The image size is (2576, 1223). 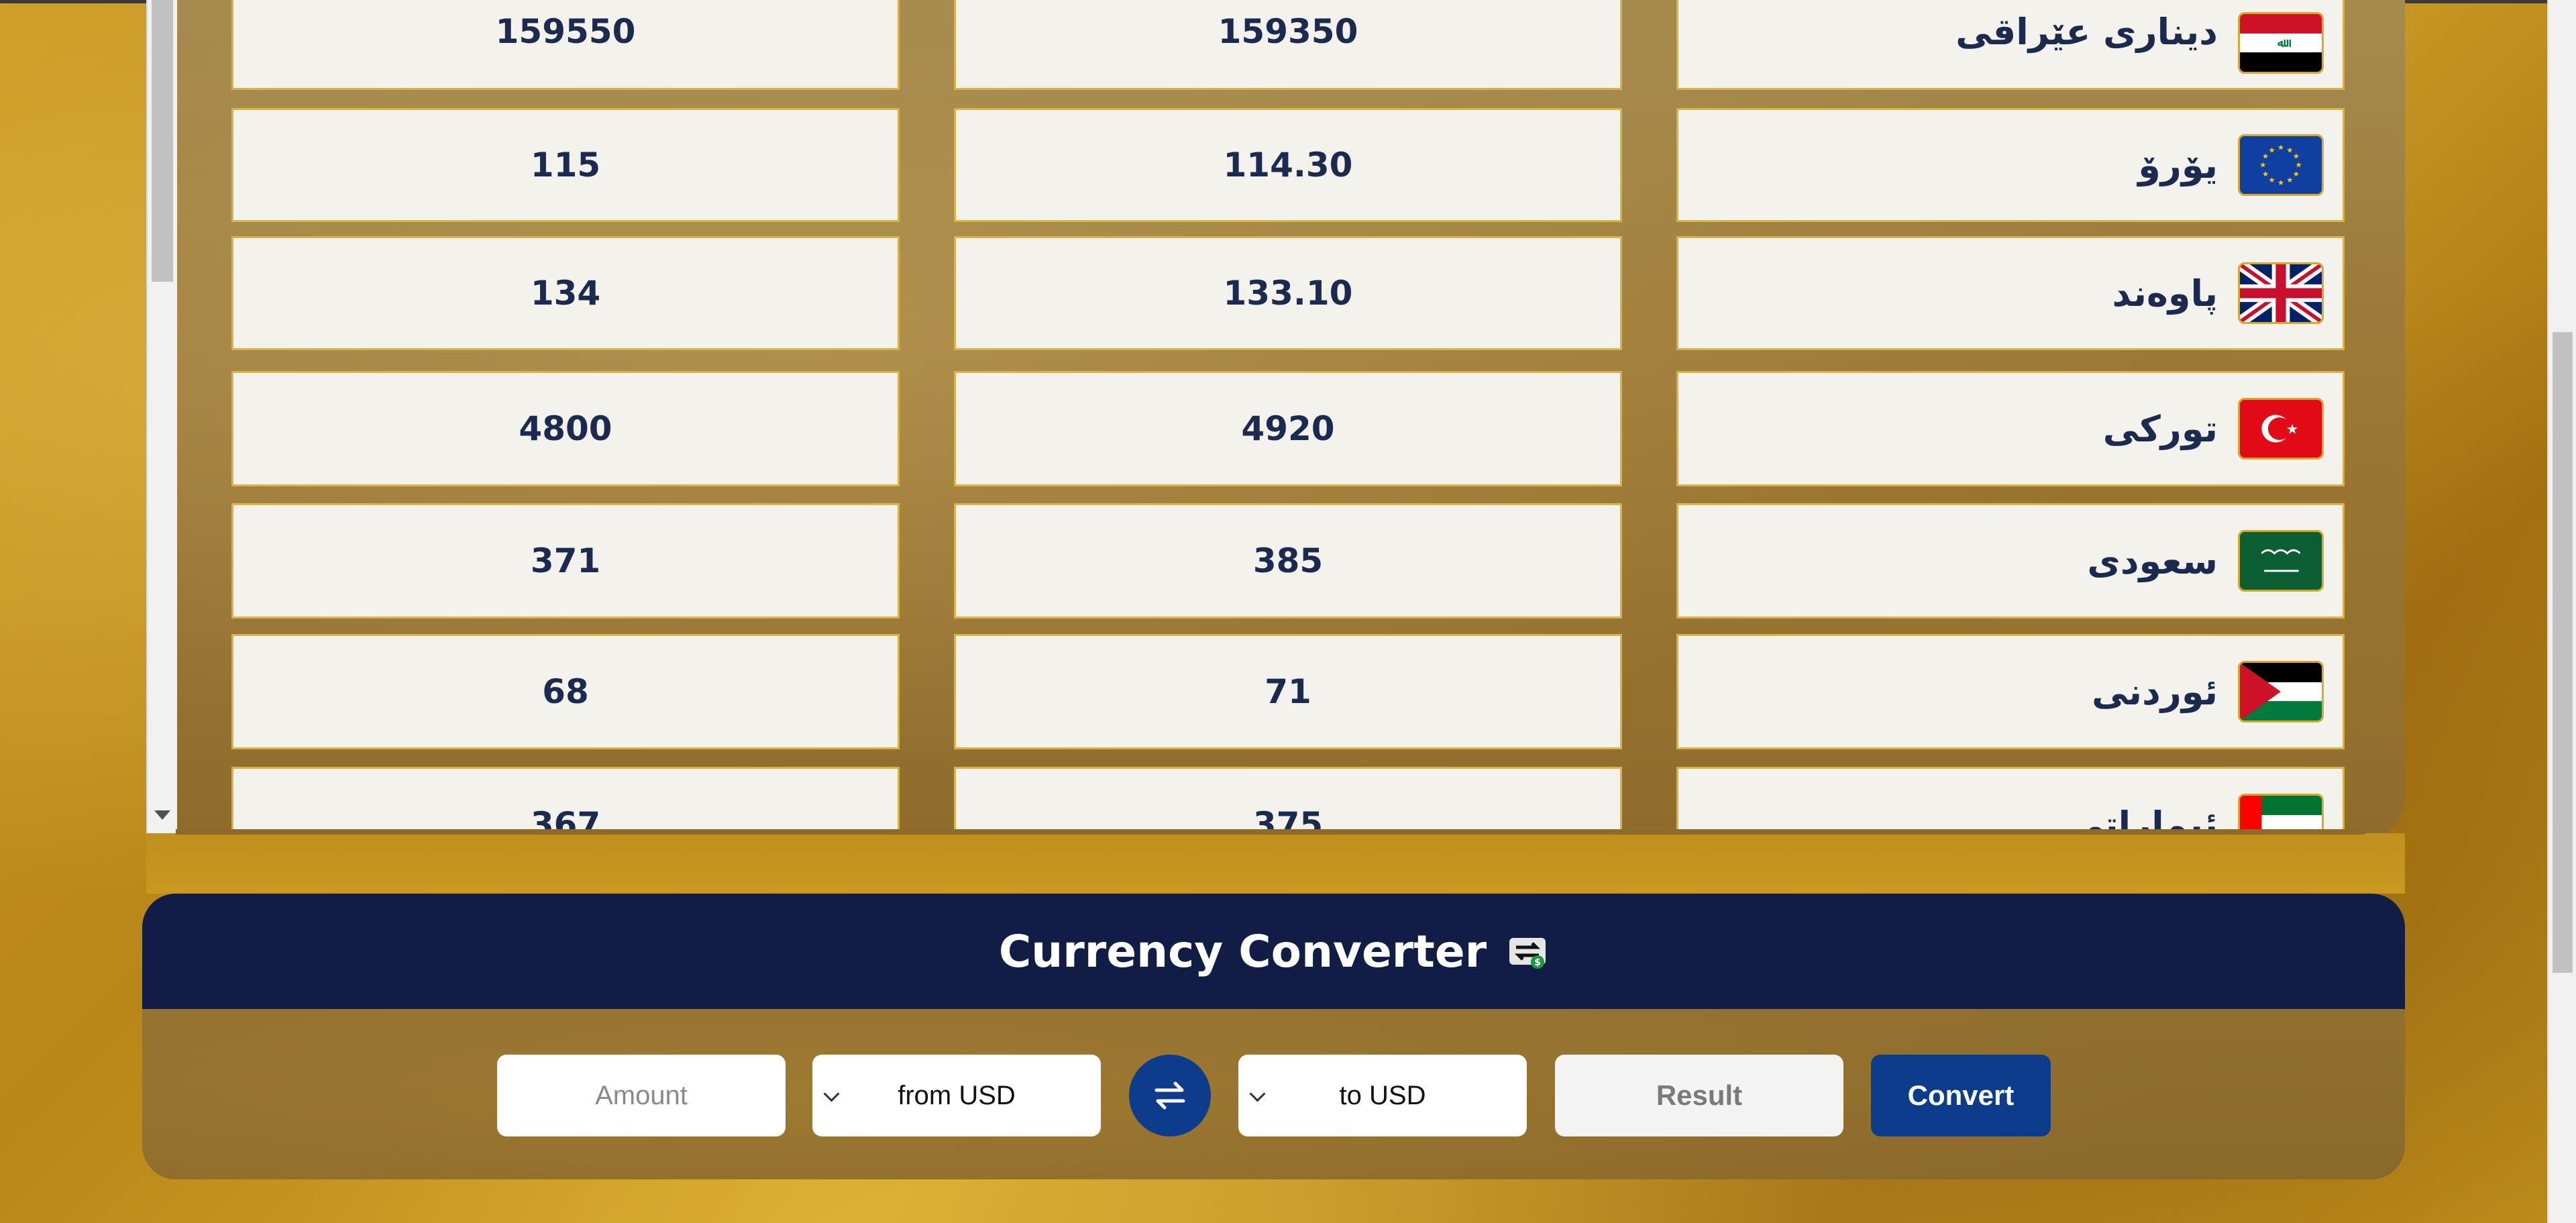 I want to click on from-currency-select: from USD, so click(x=956, y=1095).